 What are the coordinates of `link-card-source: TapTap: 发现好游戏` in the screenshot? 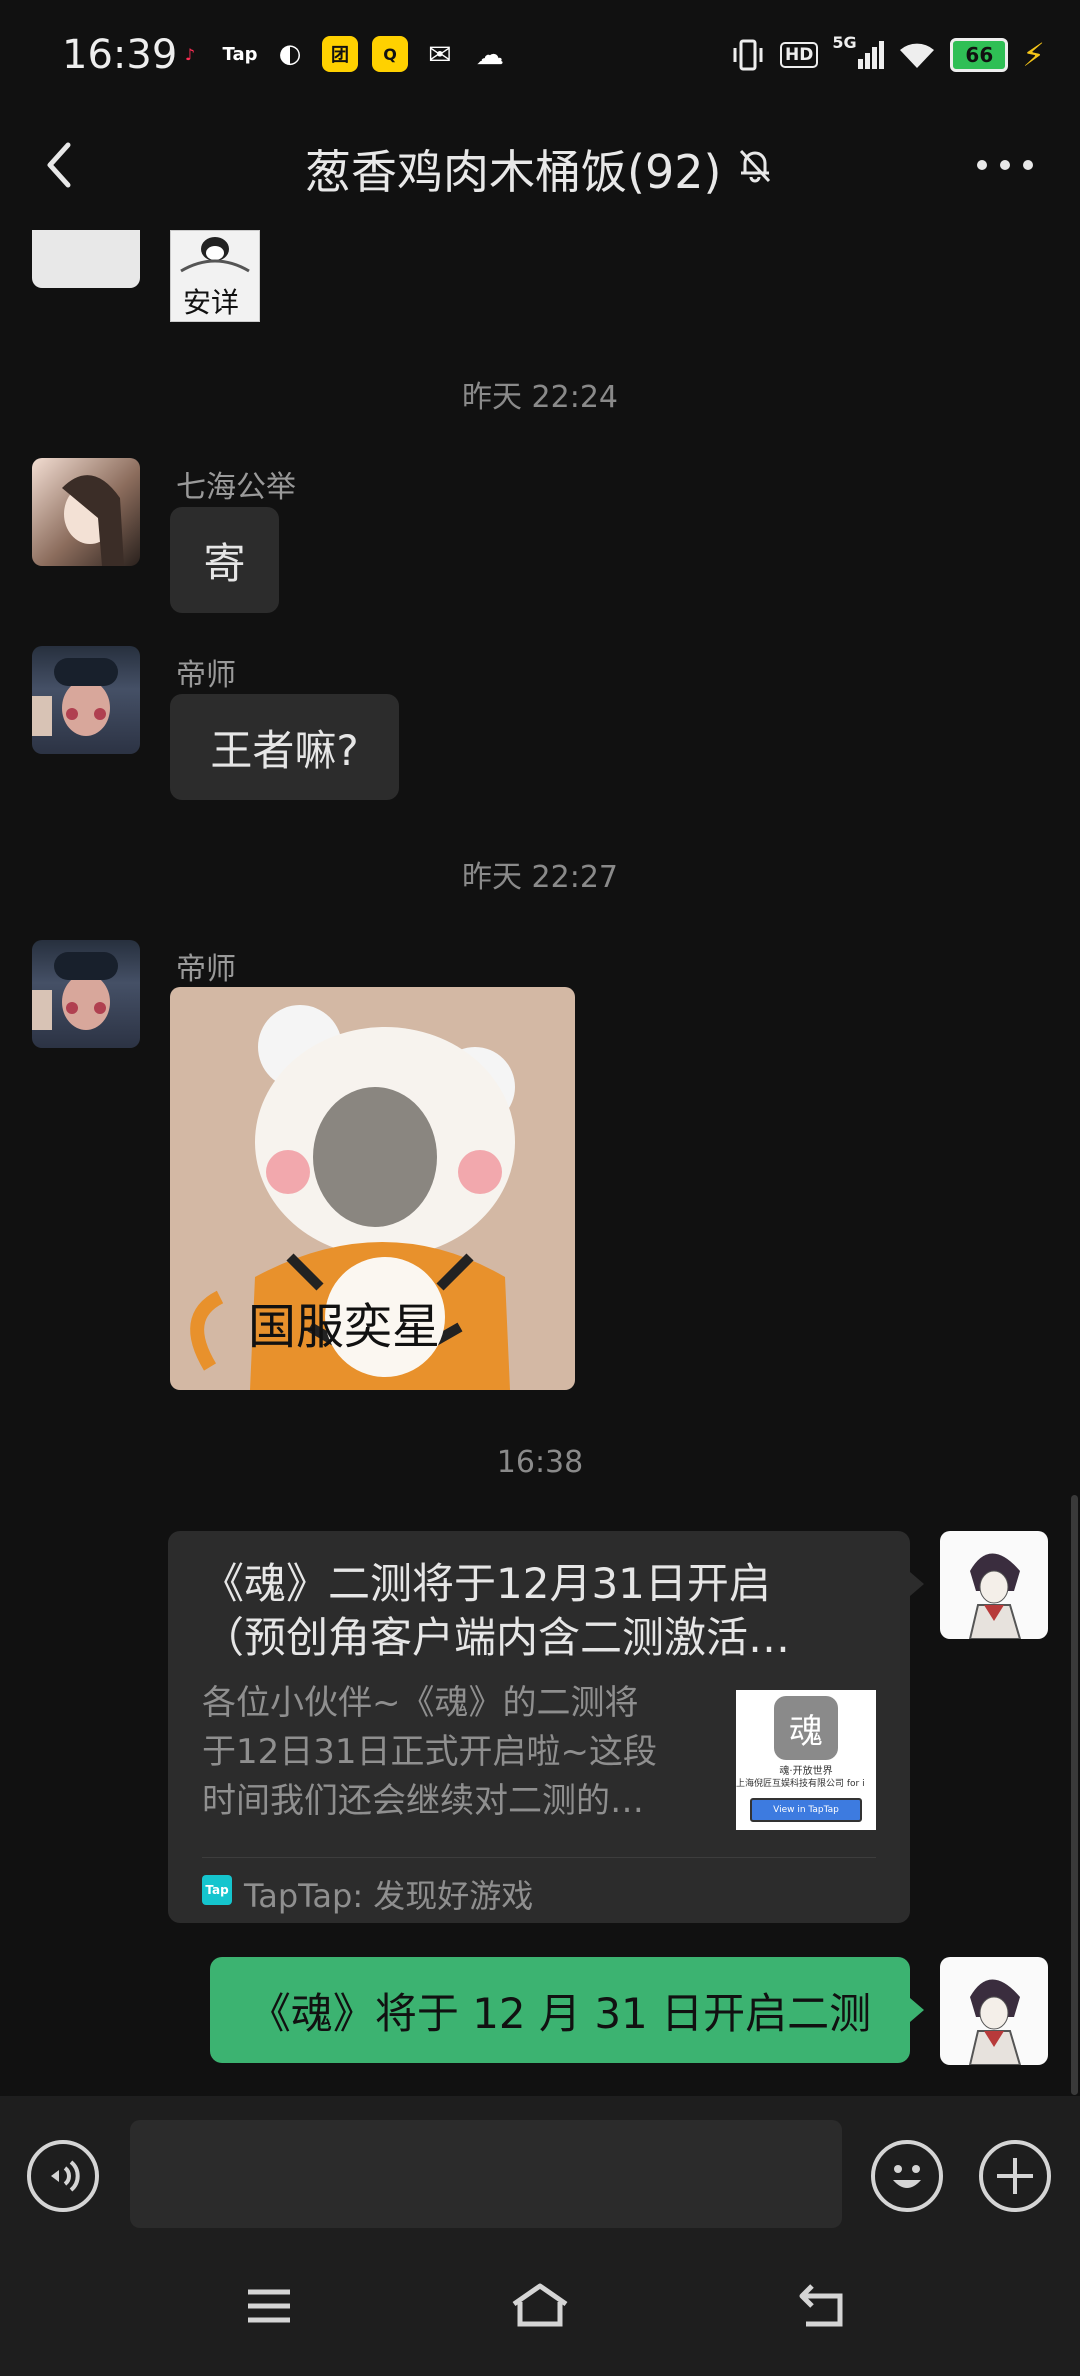 It's located at (389, 1896).